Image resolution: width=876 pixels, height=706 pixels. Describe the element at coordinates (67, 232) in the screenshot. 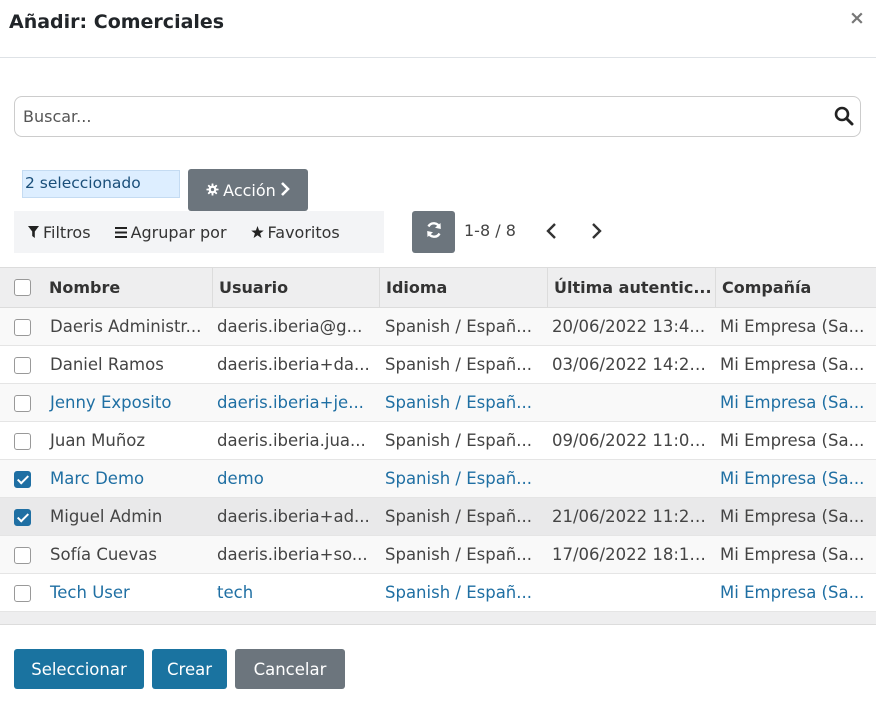

I see `filters-label: Filtros` at that location.